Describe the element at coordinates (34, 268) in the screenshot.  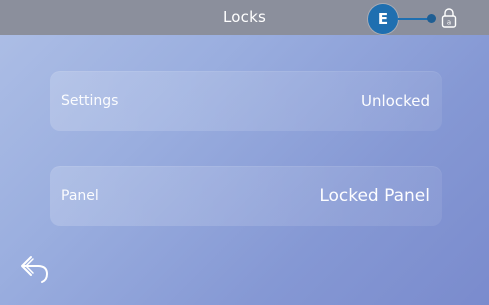
I see `back-arrow-icon` at that location.